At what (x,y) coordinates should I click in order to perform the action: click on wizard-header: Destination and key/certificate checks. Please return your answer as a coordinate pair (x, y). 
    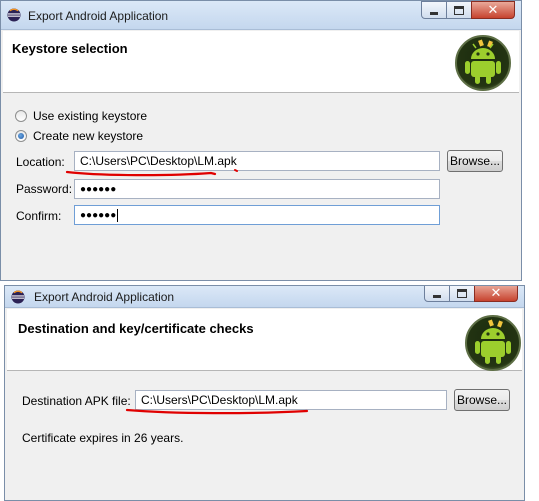
    Looking at the image, I should click on (264, 340).